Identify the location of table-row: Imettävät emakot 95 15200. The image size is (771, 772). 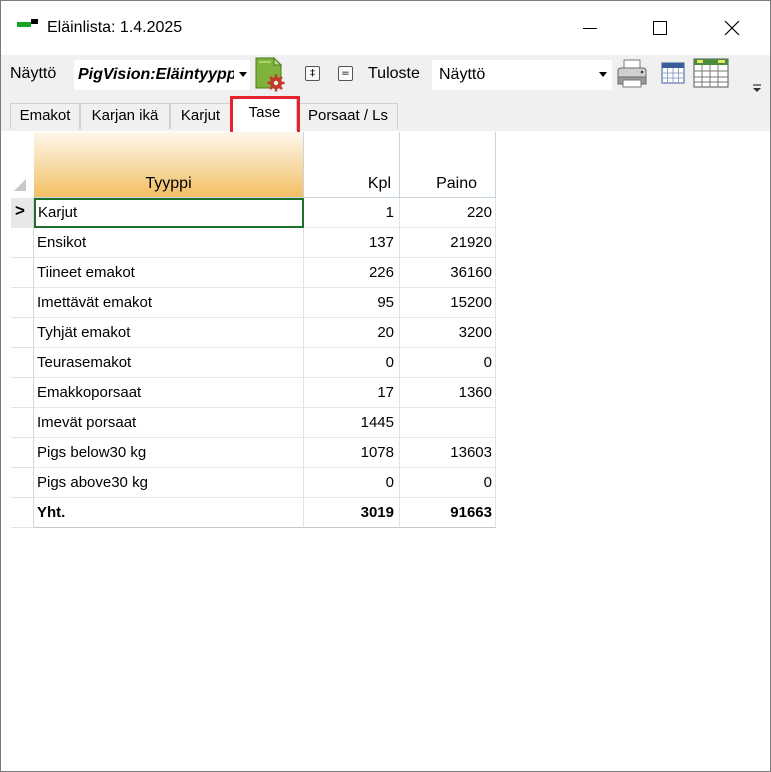
(253, 303).